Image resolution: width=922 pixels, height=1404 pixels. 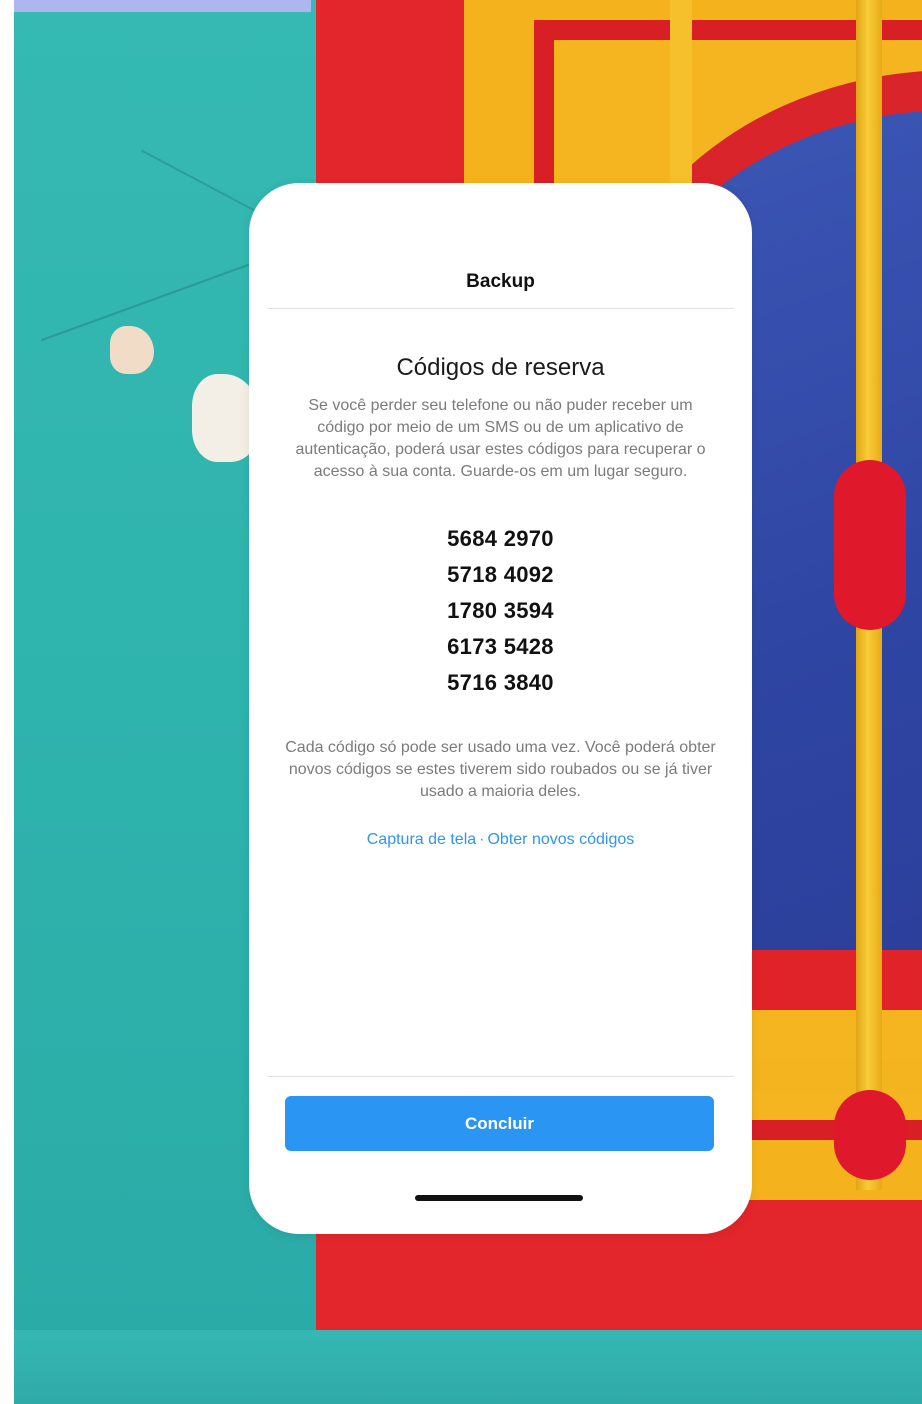 I want to click on done-button: Concluir, so click(x=499, y=1123).